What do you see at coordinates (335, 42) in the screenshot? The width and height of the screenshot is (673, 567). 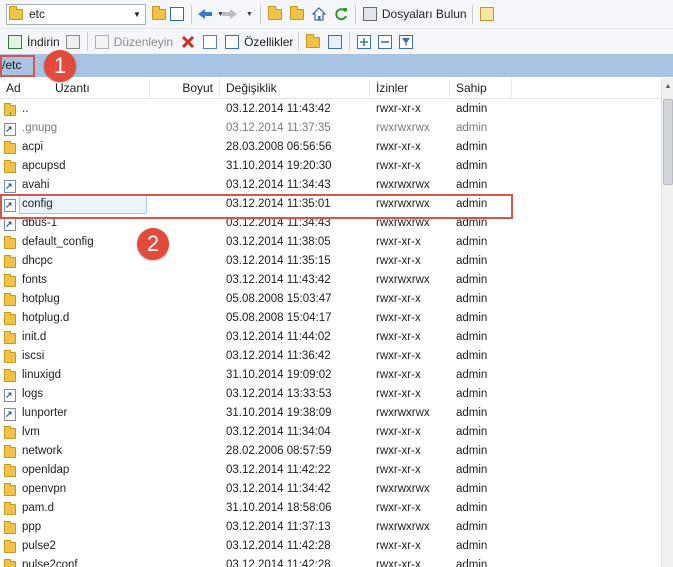 I see `new-file-button` at bounding box center [335, 42].